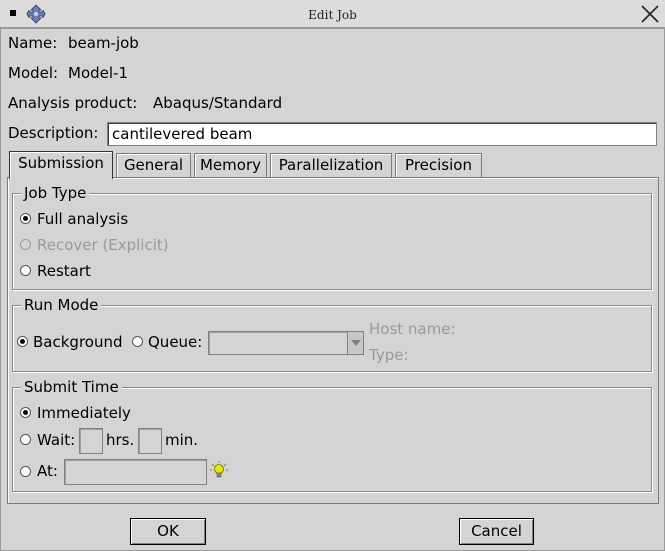 Image resolution: width=665 pixels, height=551 pixels. I want to click on tab-memory: Memory, so click(230, 165).